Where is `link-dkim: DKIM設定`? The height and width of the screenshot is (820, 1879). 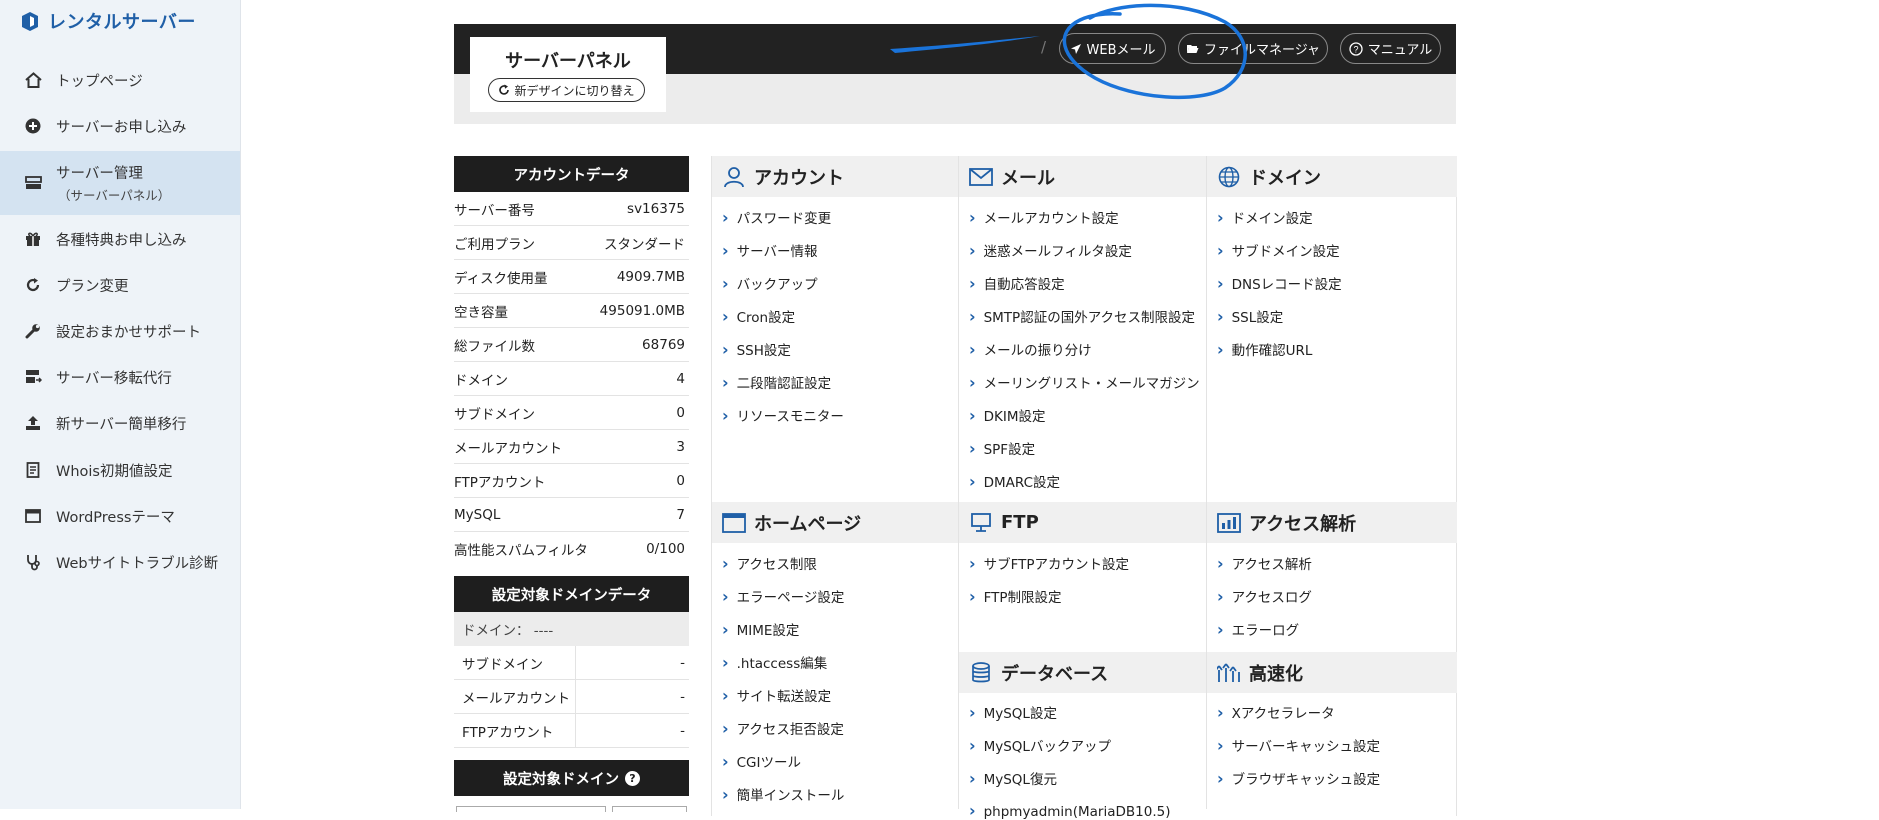 link-dkim: DKIM設定 is located at coordinates (1007, 415).